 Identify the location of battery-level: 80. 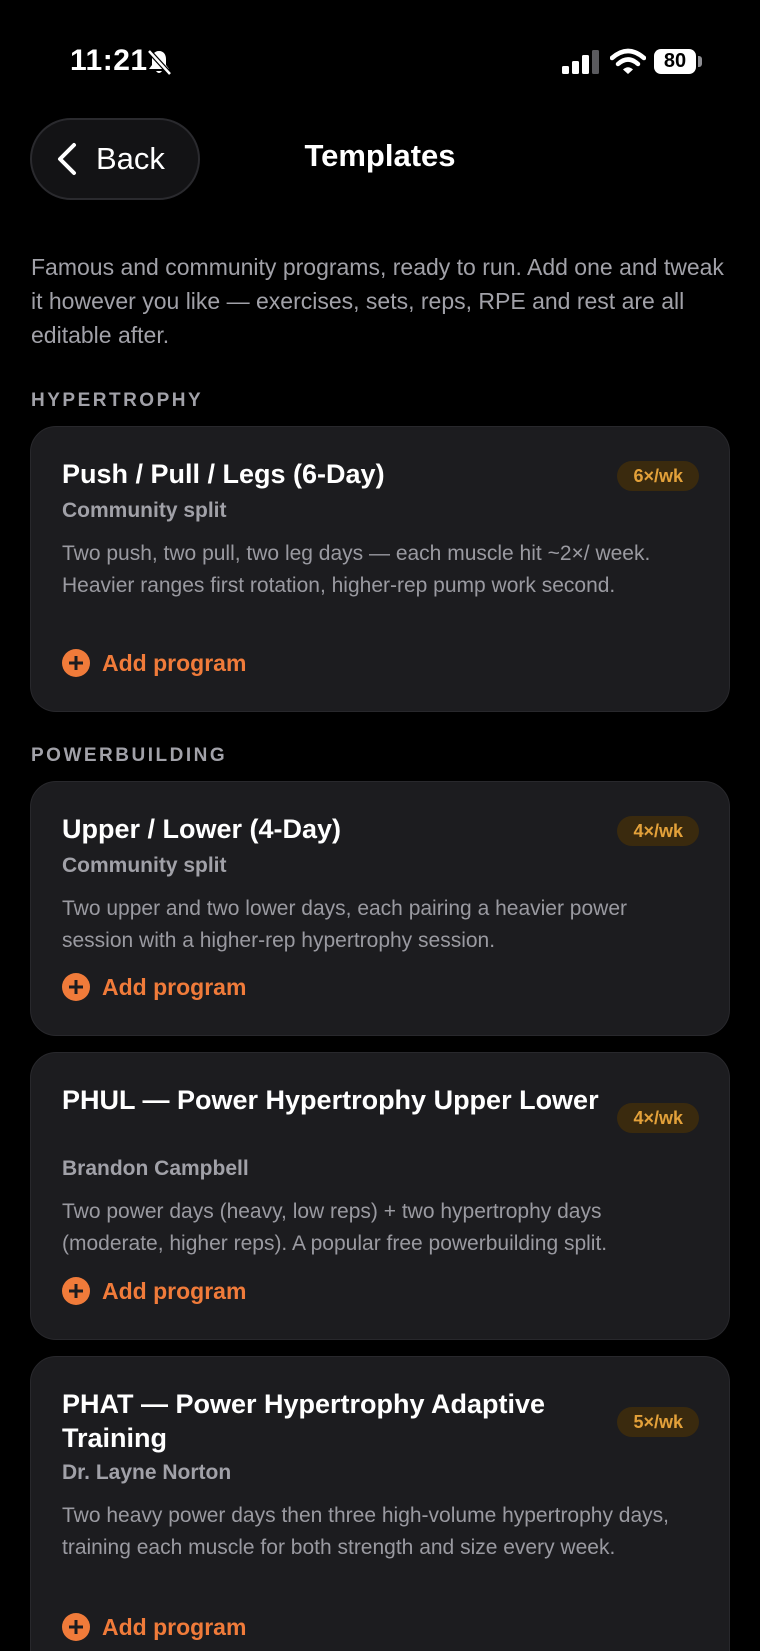
(675, 61).